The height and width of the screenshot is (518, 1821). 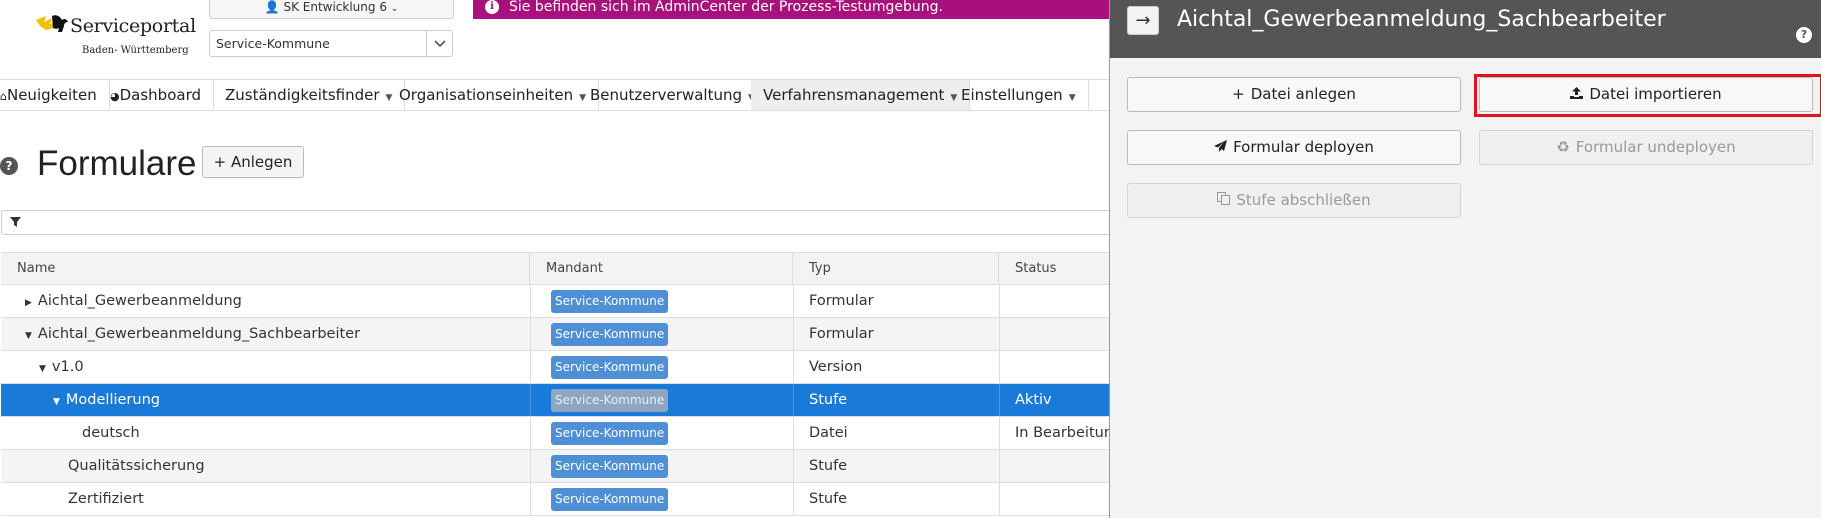 What do you see at coordinates (1072, 98) in the screenshot?
I see `chevron-down-icon: ▼` at bounding box center [1072, 98].